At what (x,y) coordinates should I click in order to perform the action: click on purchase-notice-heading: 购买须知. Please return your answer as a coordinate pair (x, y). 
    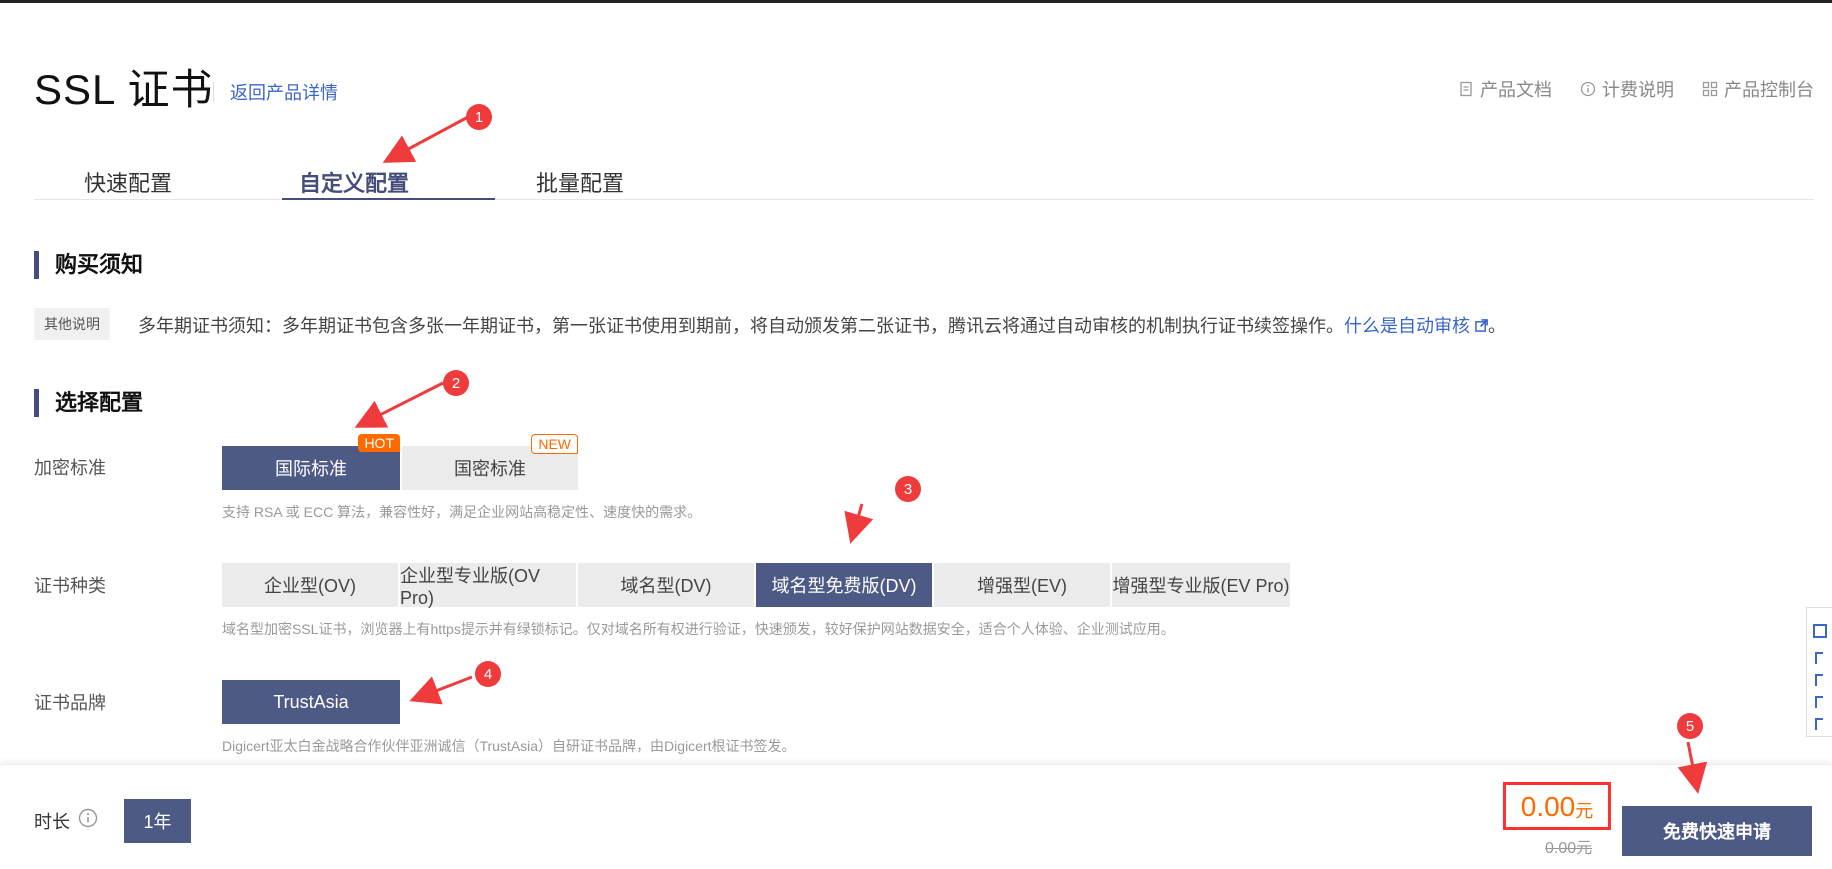
    Looking at the image, I should click on (88, 265).